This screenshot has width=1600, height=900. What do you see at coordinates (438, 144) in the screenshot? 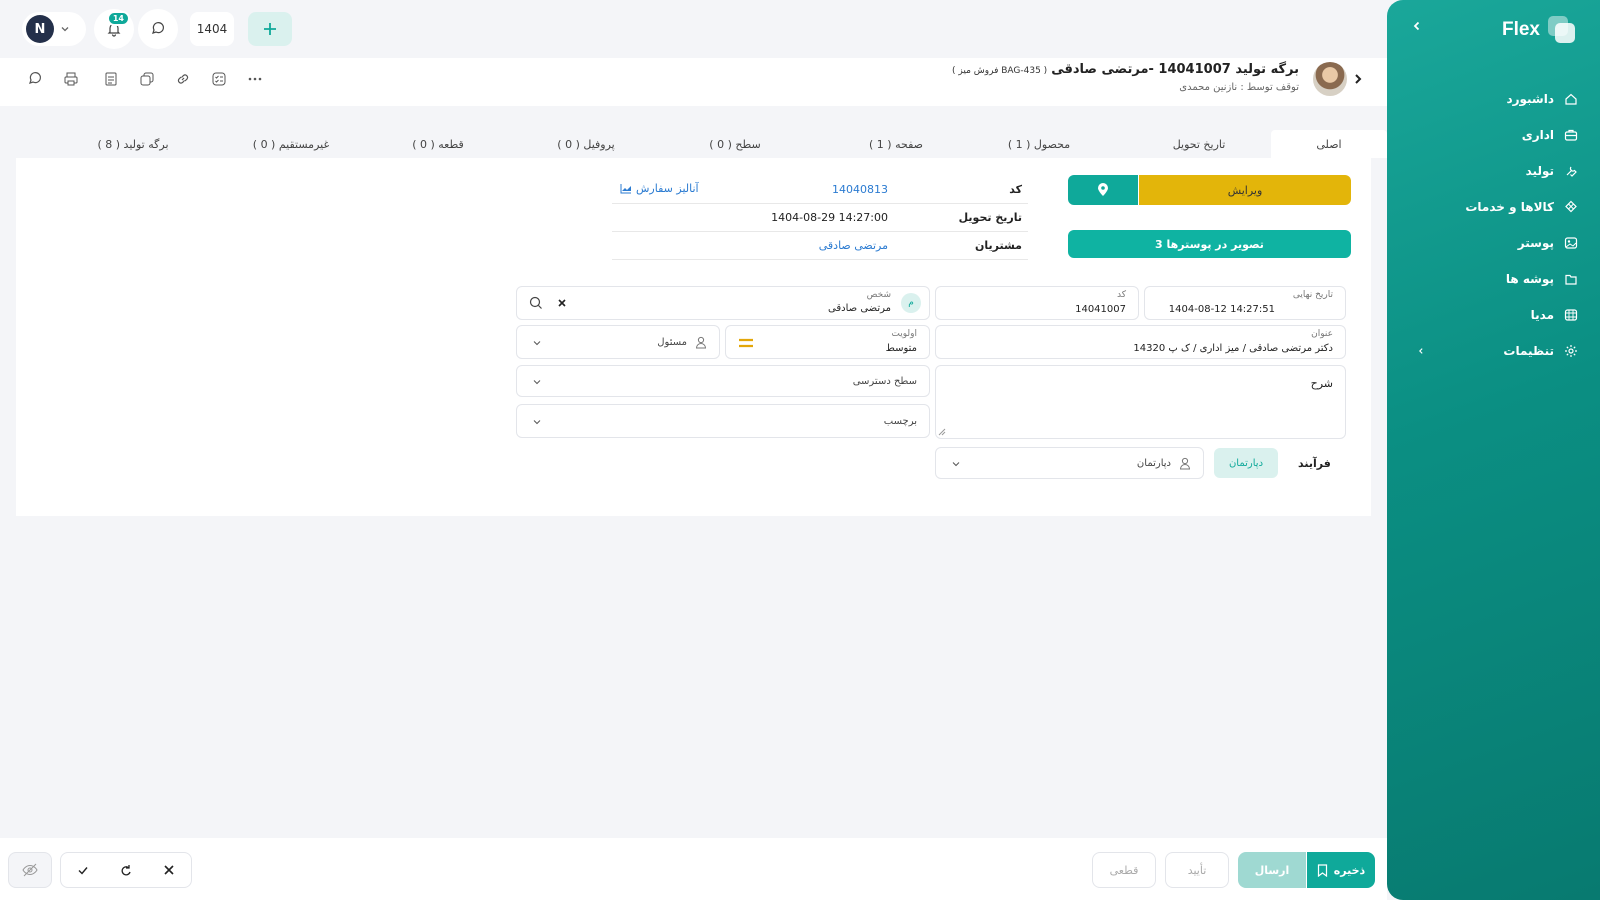
I see `tab-6: قطعه ( 0 )` at bounding box center [438, 144].